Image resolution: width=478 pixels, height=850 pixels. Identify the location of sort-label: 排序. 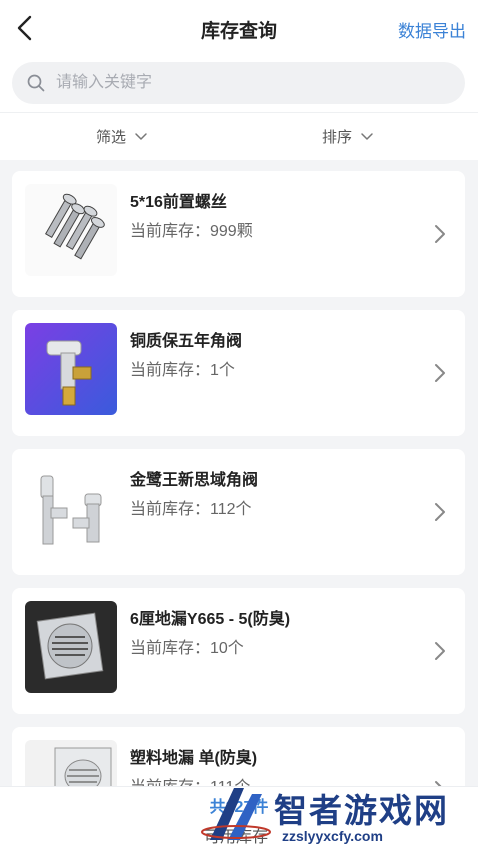
(337, 137).